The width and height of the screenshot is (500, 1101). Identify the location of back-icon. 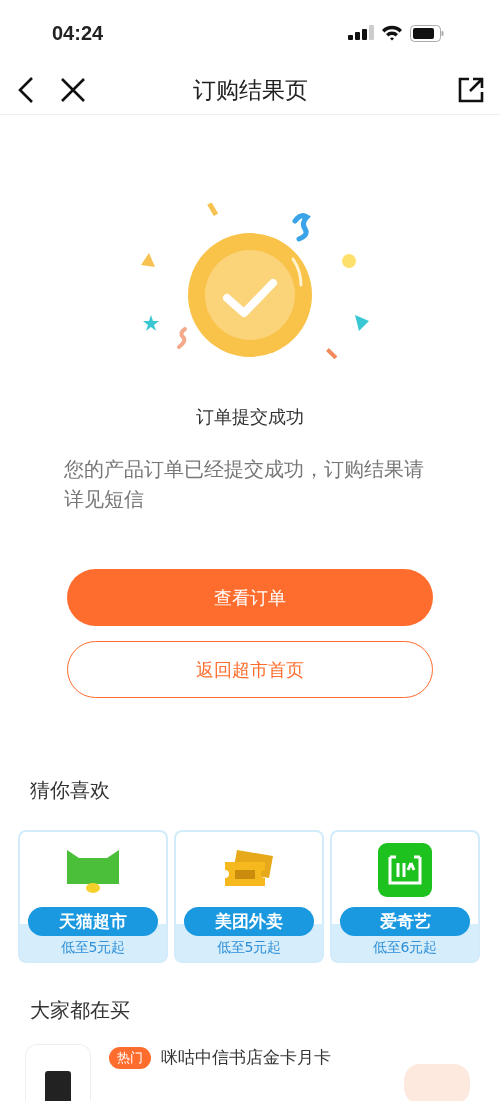
(26, 90).